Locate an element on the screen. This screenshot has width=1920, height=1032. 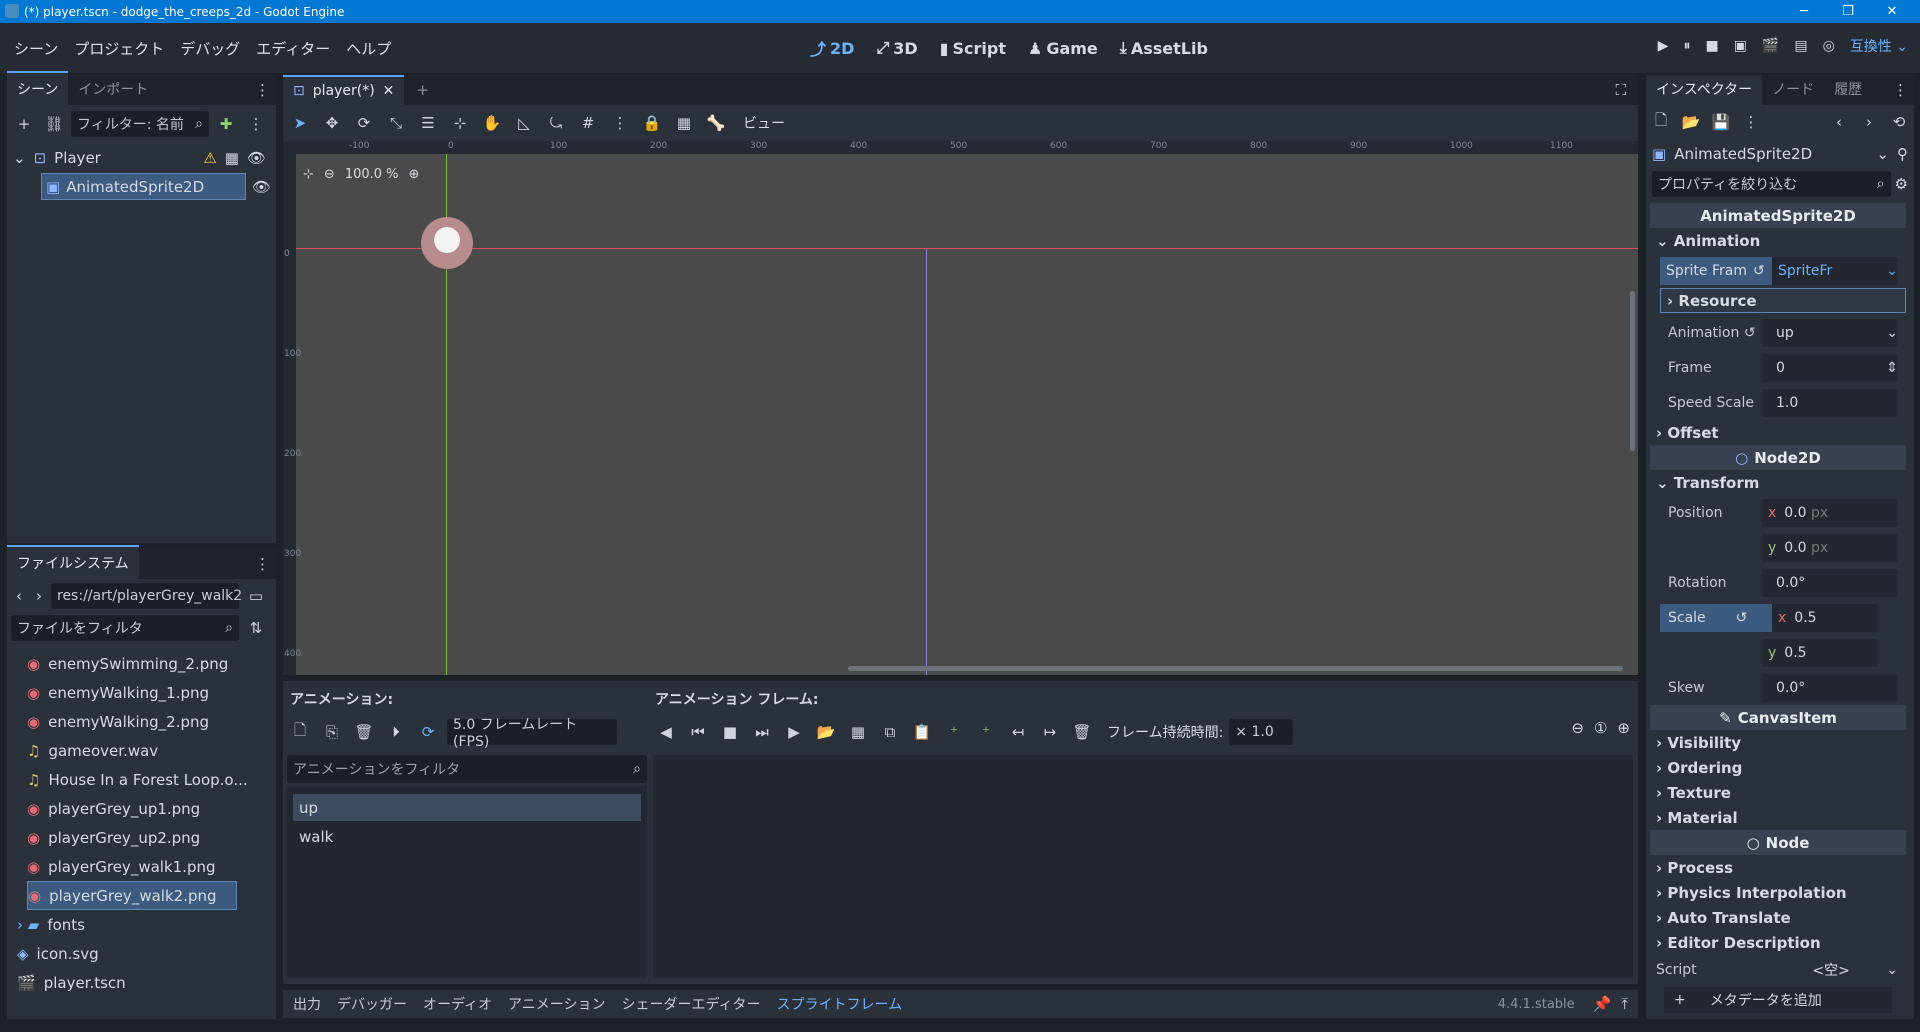
save-resource-icon: 💾 is located at coordinates (1721, 122).